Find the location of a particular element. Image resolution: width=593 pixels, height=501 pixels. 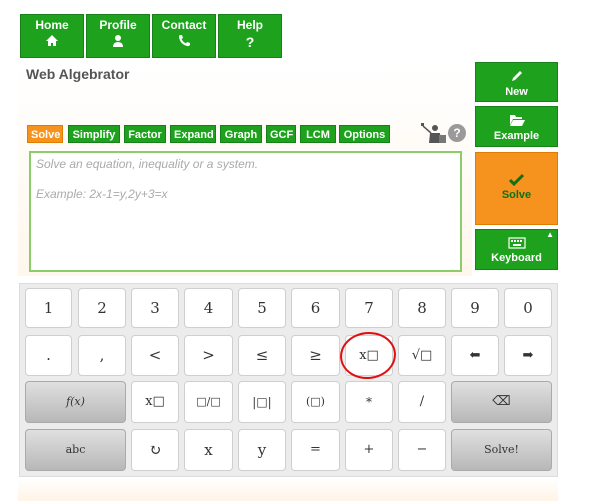

key-label: 7 is located at coordinates (369, 308).